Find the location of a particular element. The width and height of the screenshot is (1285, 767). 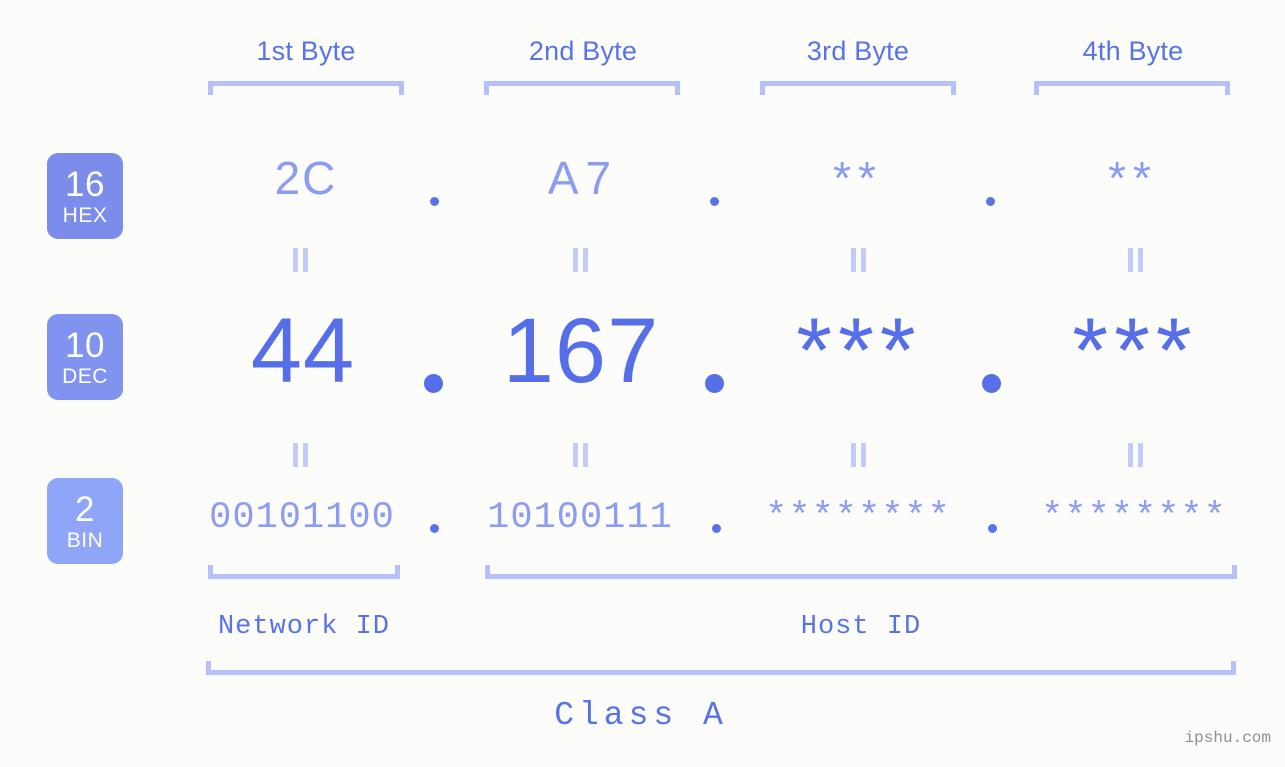

class-bracket is located at coordinates (721, 668).